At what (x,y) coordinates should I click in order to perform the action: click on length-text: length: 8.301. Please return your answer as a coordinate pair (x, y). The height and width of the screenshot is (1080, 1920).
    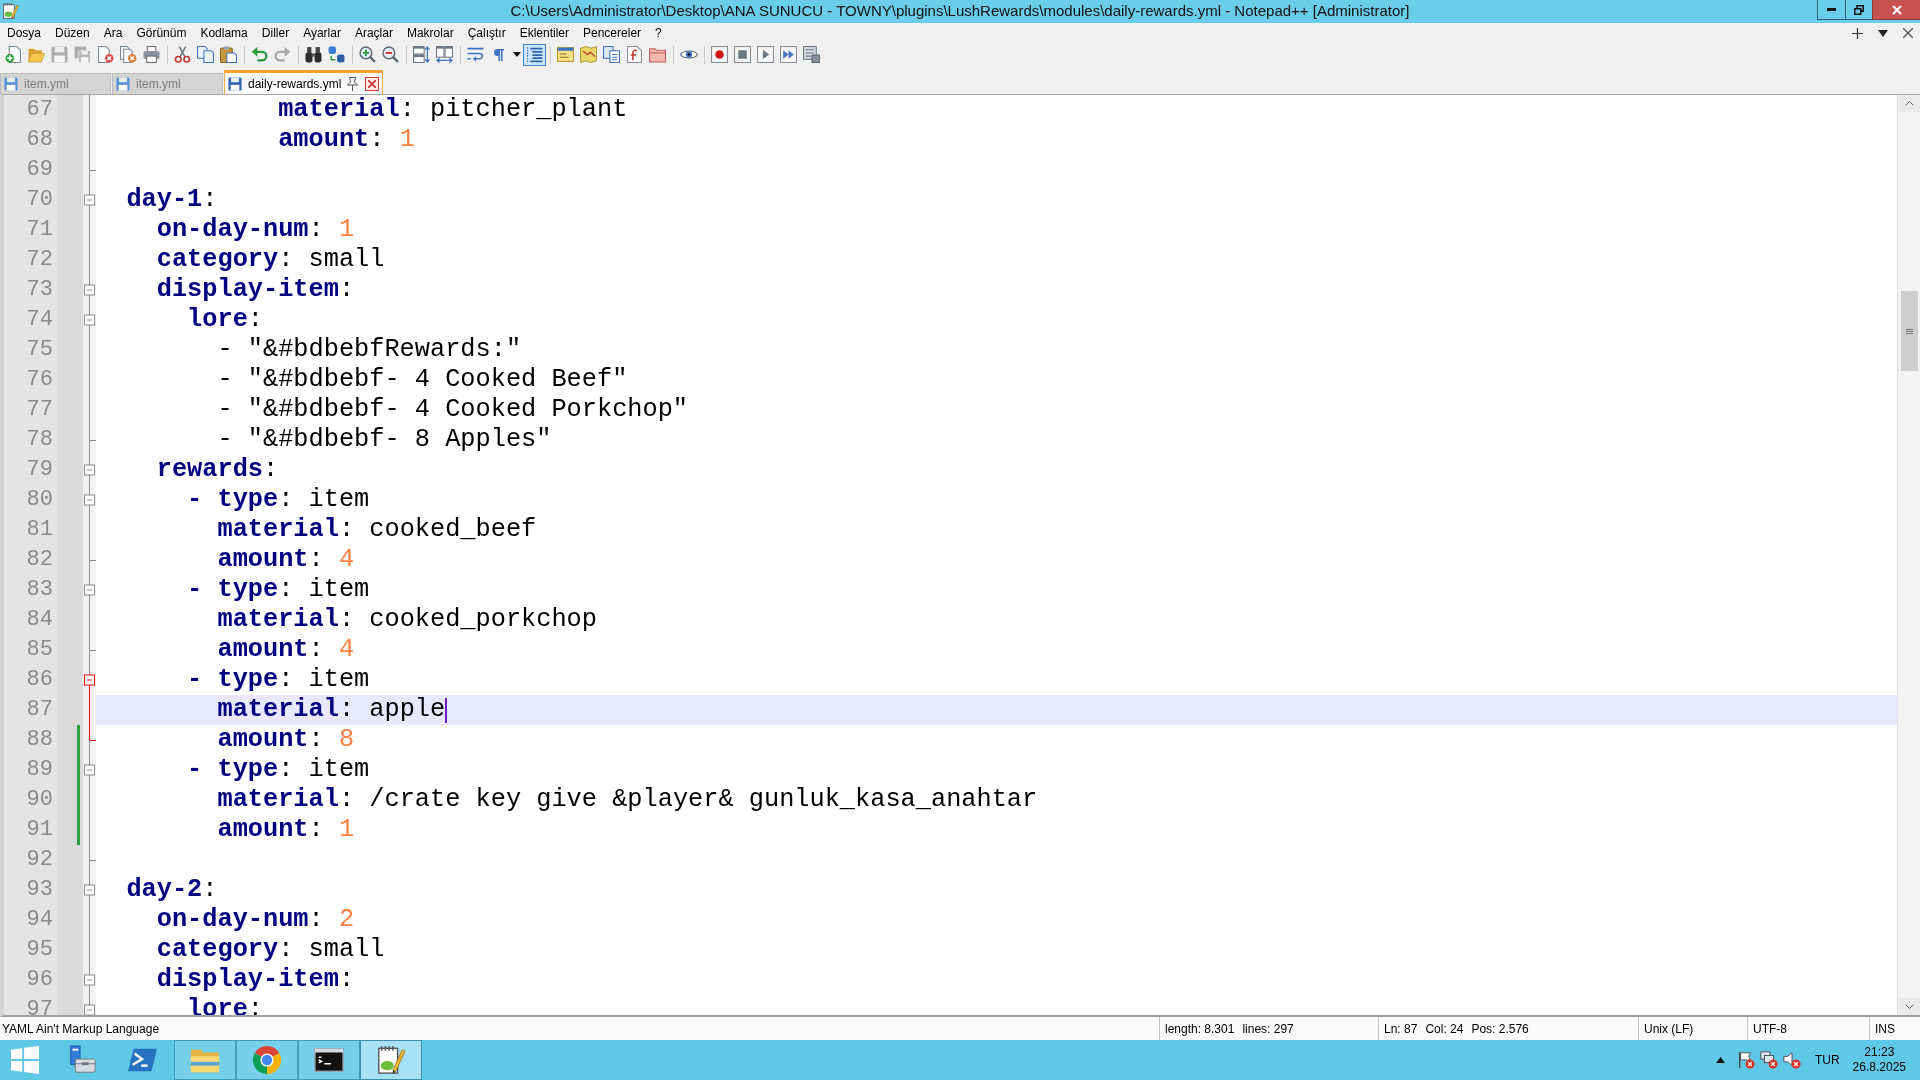
    Looking at the image, I should click on (1200, 1028).